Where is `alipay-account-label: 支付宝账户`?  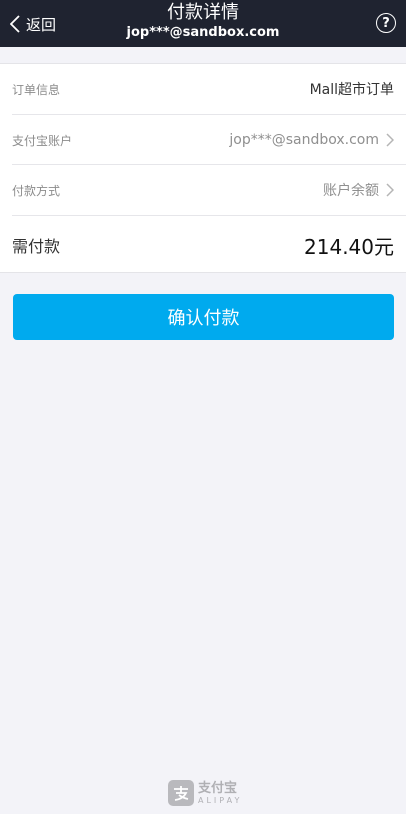 alipay-account-label: 支付宝账户 is located at coordinates (42, 140).